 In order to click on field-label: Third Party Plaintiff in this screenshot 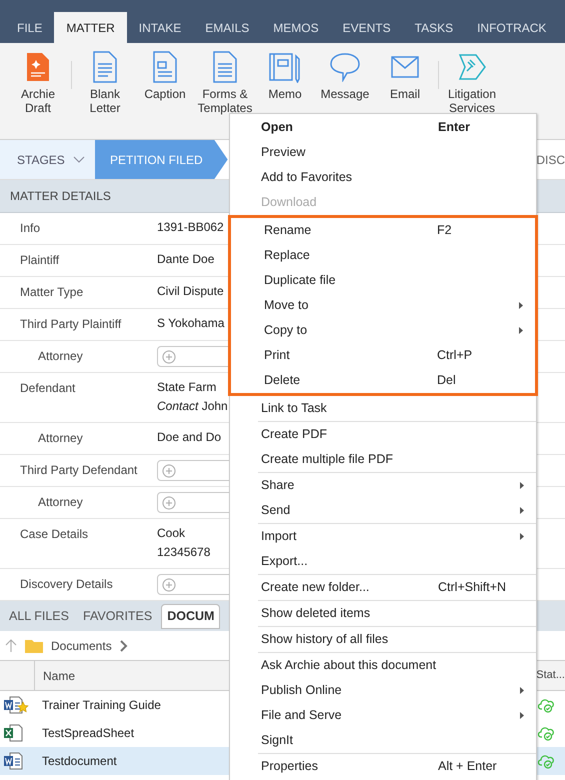, I will do `click(70, 324)`.